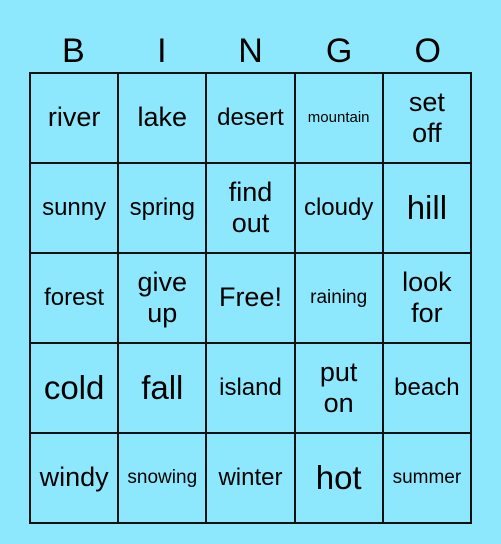 This screenshot has height=544, width=501. I want to click on bingo-cell: winter, so click(250, 478).